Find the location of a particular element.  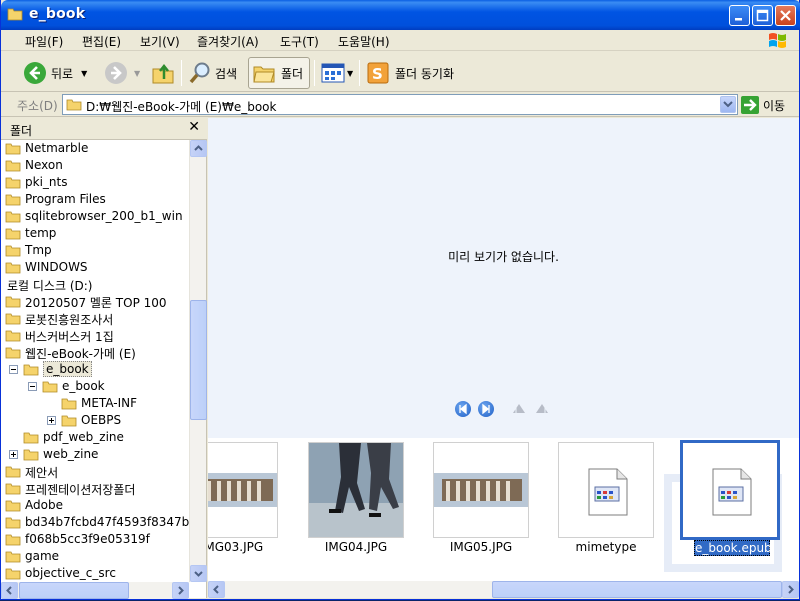

window-title: e_book is located at coordinates (57, 14).